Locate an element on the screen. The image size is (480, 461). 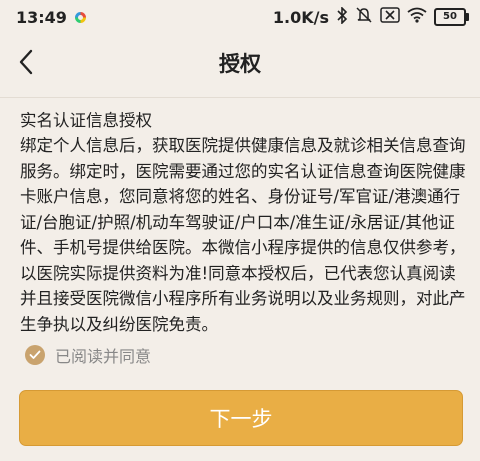
status-left: 13:49 is located at coordinates (51, 17).